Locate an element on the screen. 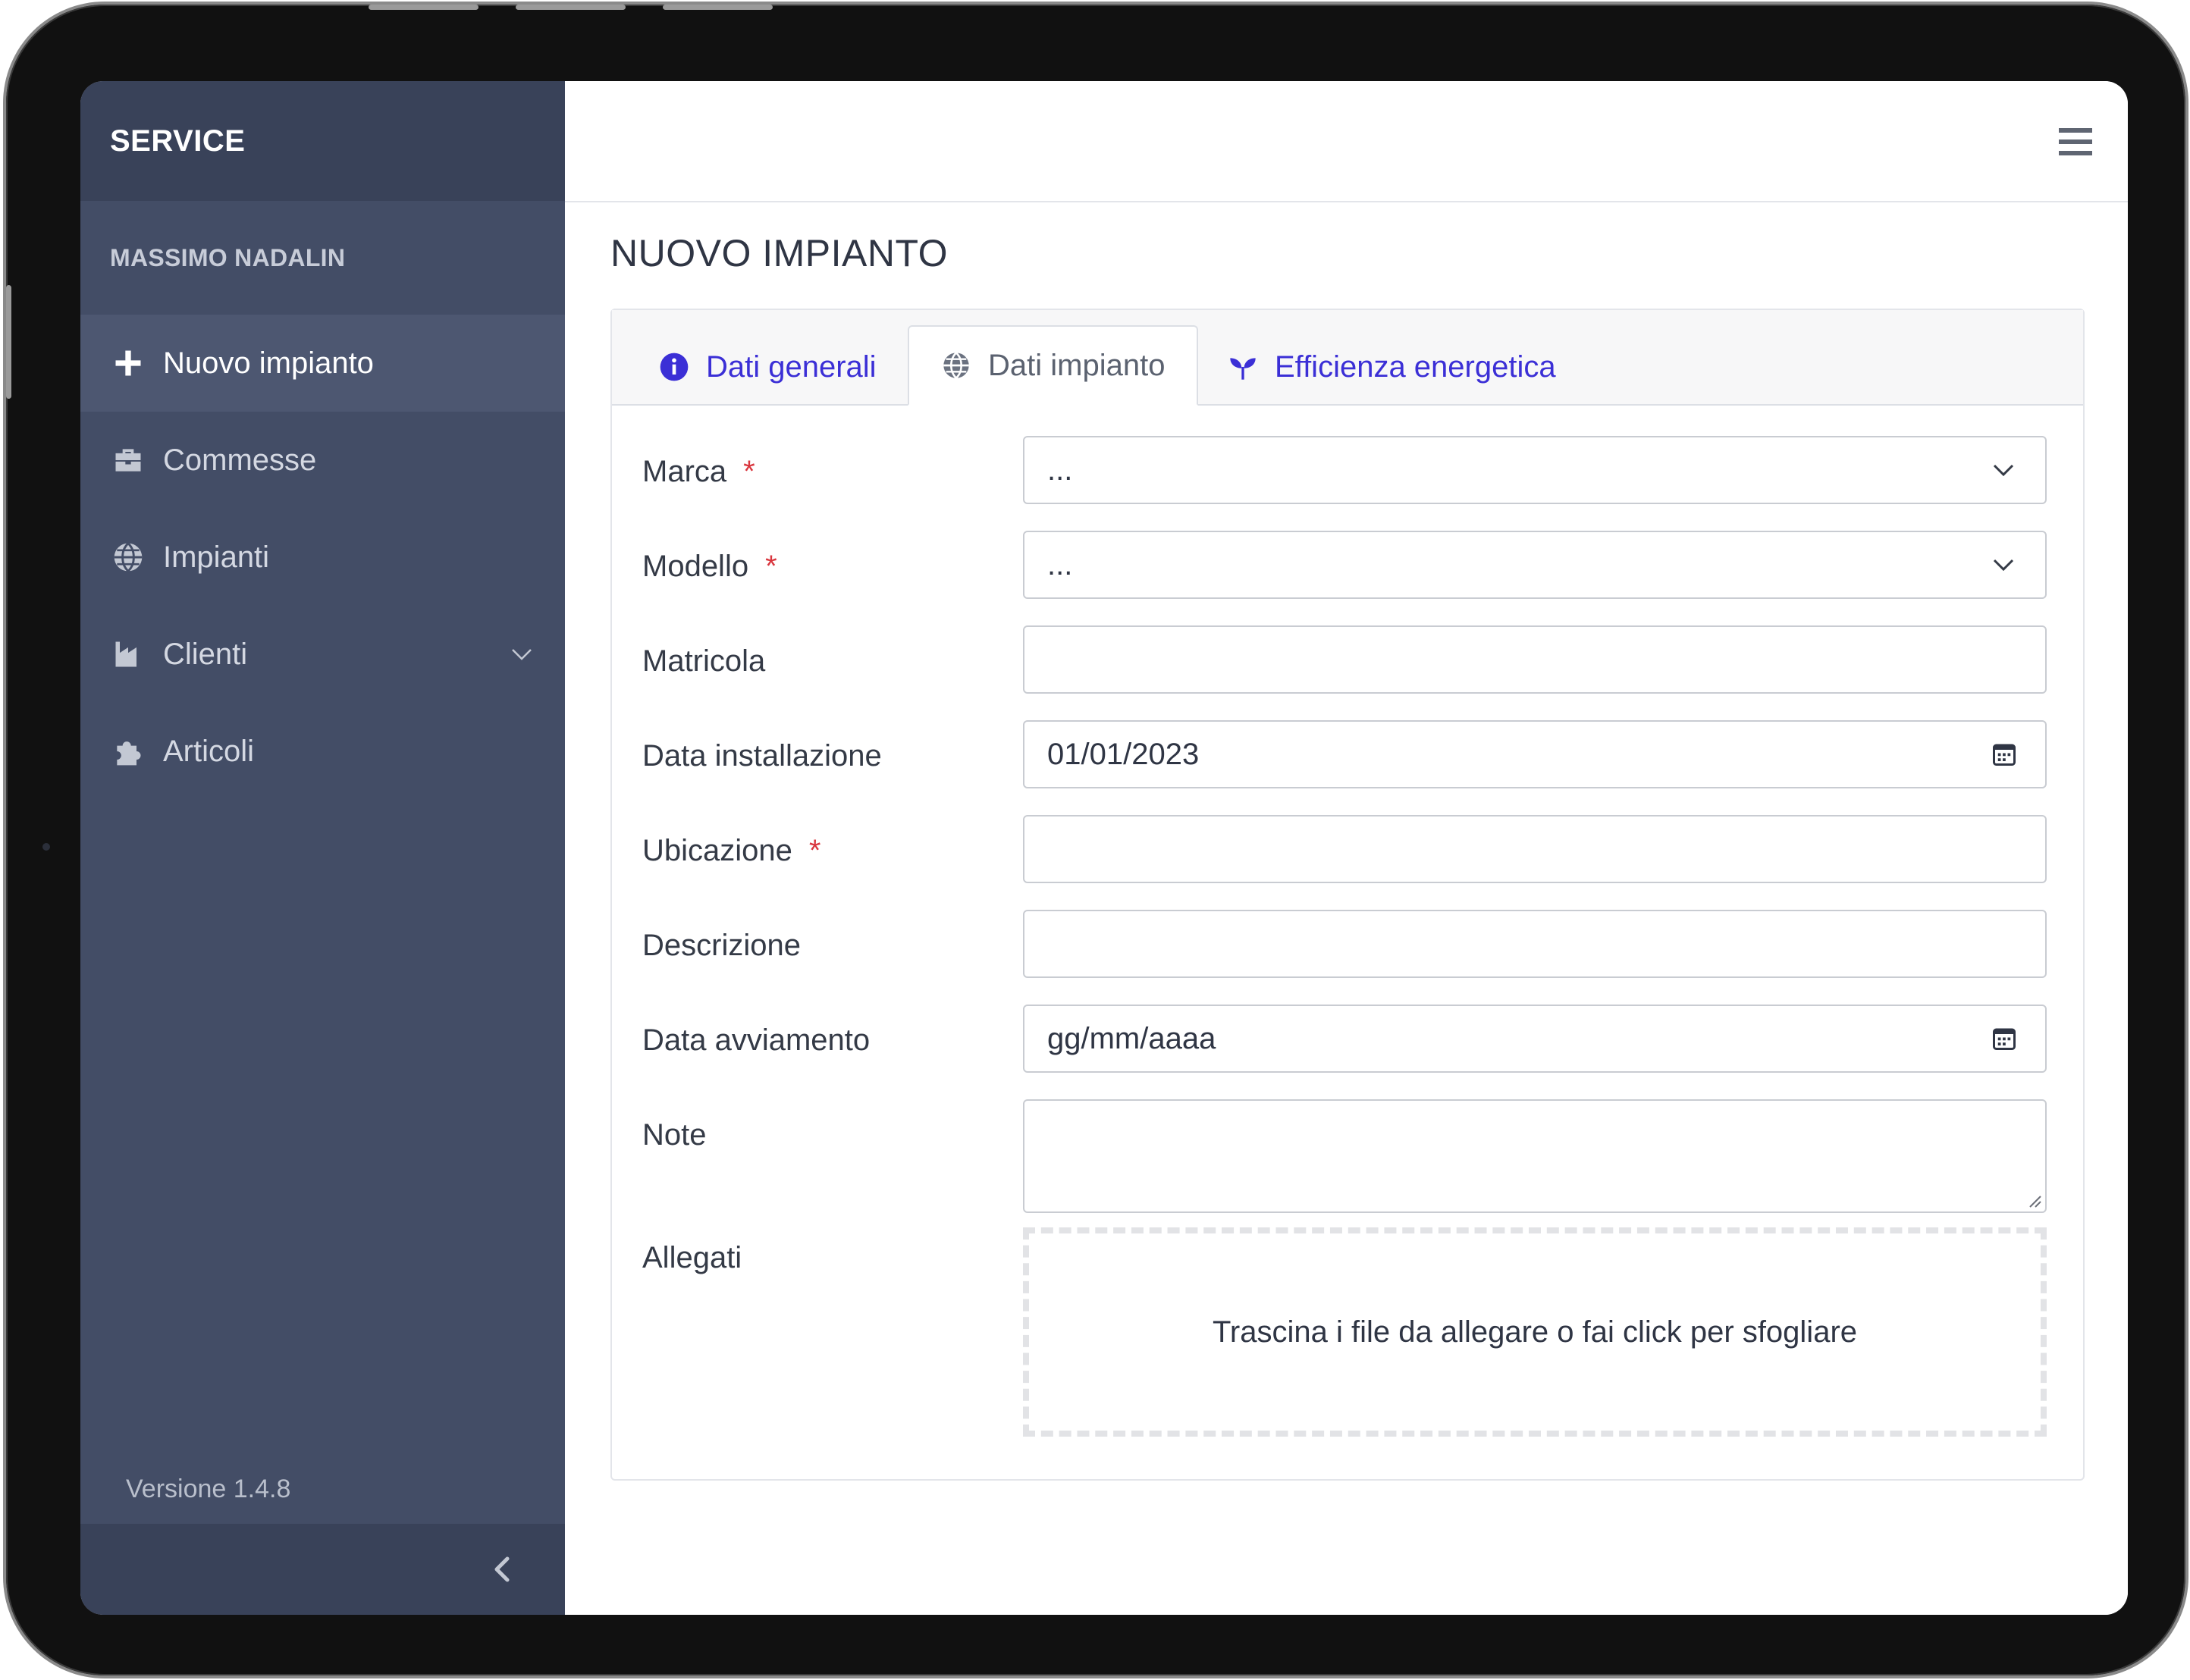  sidebar-item-label: Impianti is located at coordinates (217, 557).